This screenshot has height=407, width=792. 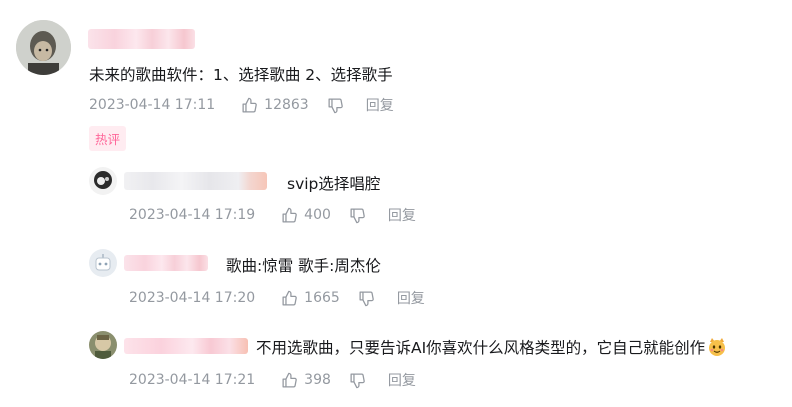 I want to click on reply-text: 不用选歌曲，只要告诉AI你喜欢什么风格类型的，它自己就能创作, so click(x=481, y=348).